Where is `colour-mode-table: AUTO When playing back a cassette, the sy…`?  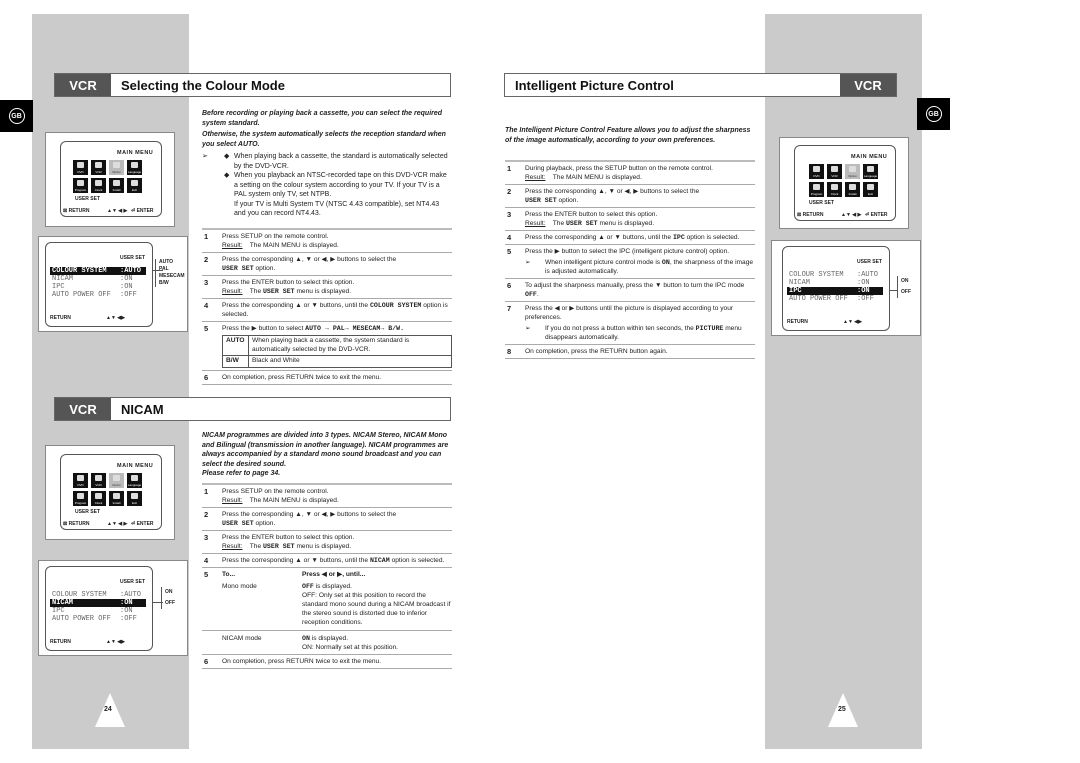 colour-mode-table: AUTO When playing back a cassette, the sy… is located at coordinates (337, 351).